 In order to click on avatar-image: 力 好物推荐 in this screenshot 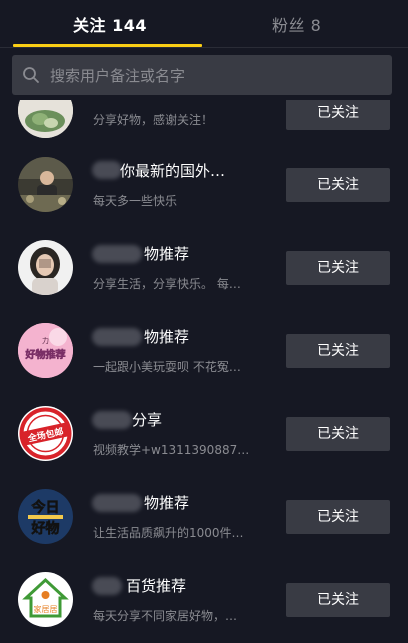, I will do `click(45, 350)`.